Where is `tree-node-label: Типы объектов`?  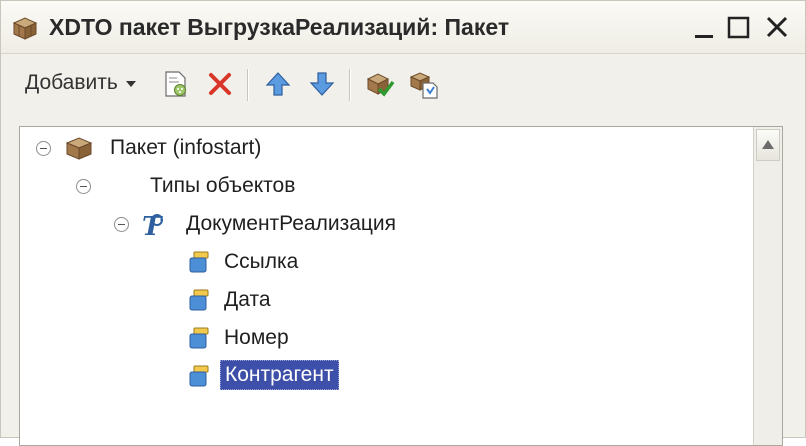 tree-node-label: Типы объектов is located at coordinates (223, 185).